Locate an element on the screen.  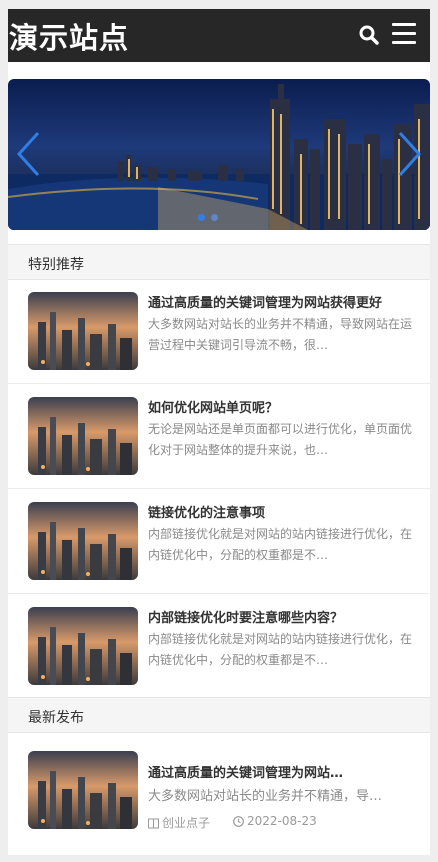
post-title: 链接优化的注意事项 is located at coordinates (283, 511).